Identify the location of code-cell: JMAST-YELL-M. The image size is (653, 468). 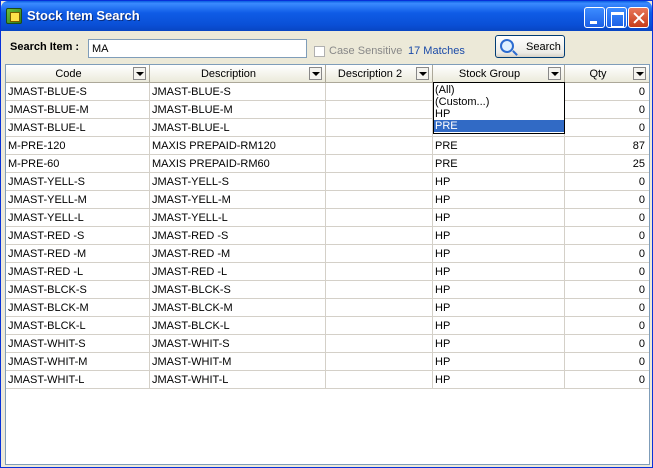
(78, 200).